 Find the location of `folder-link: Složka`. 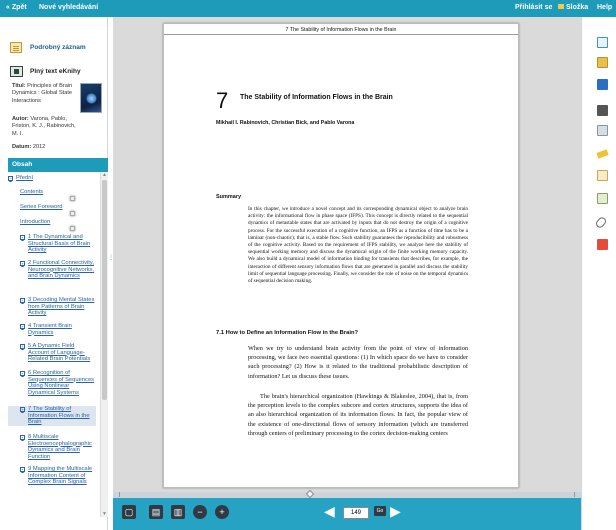

folder-link: Složka is located at coordinates (573, 7).